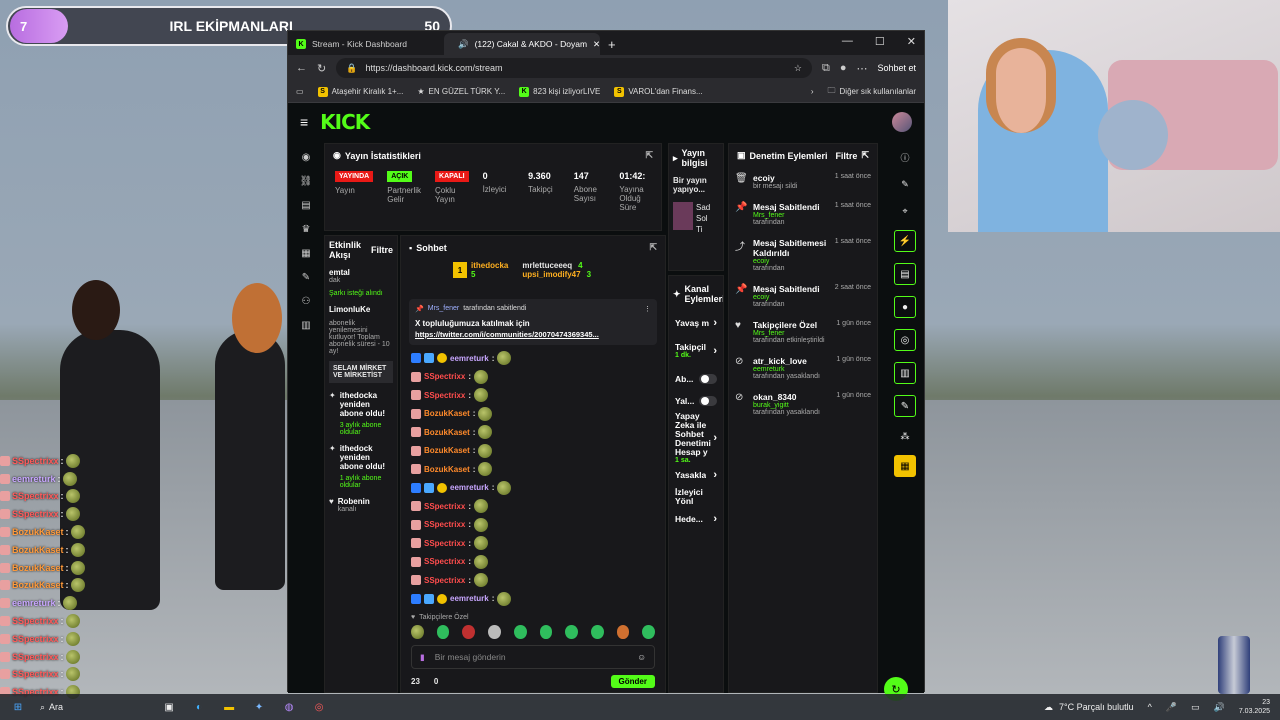  Describe the element at coordinates (306, 181) in the screenshot. I see `link-icon: ⛓` at that location.